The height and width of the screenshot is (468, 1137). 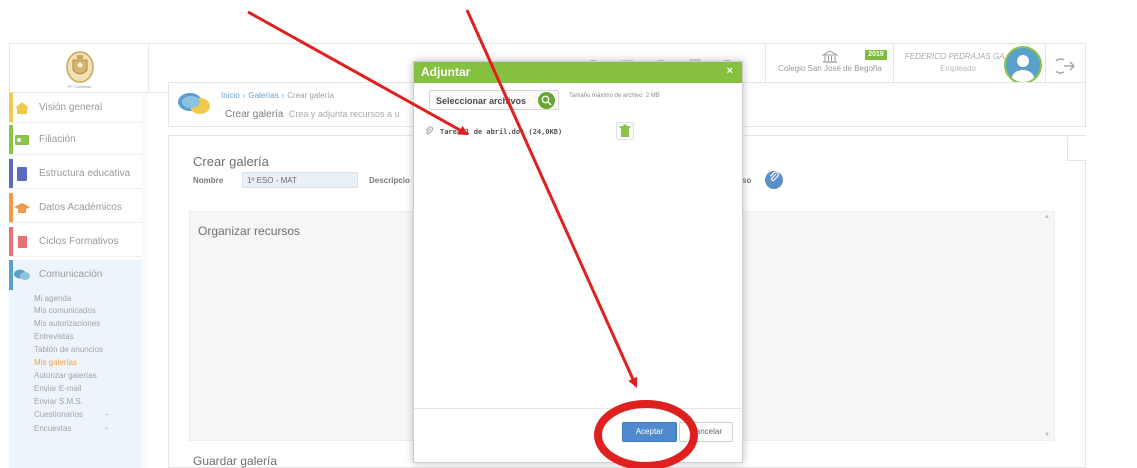 I want to click on accept-button: Aceptar, so click(x=649, y=432).